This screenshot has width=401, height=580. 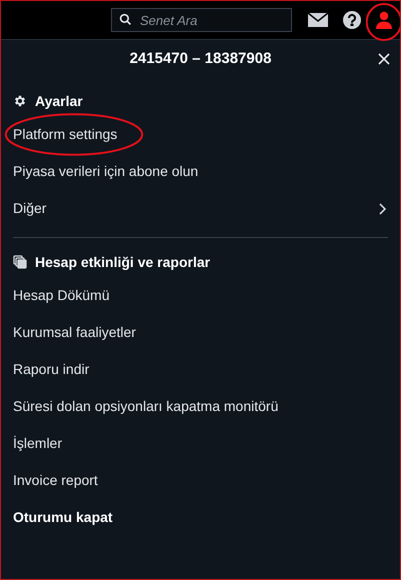 I want to click on help-icon, so click(x=352, y=20).